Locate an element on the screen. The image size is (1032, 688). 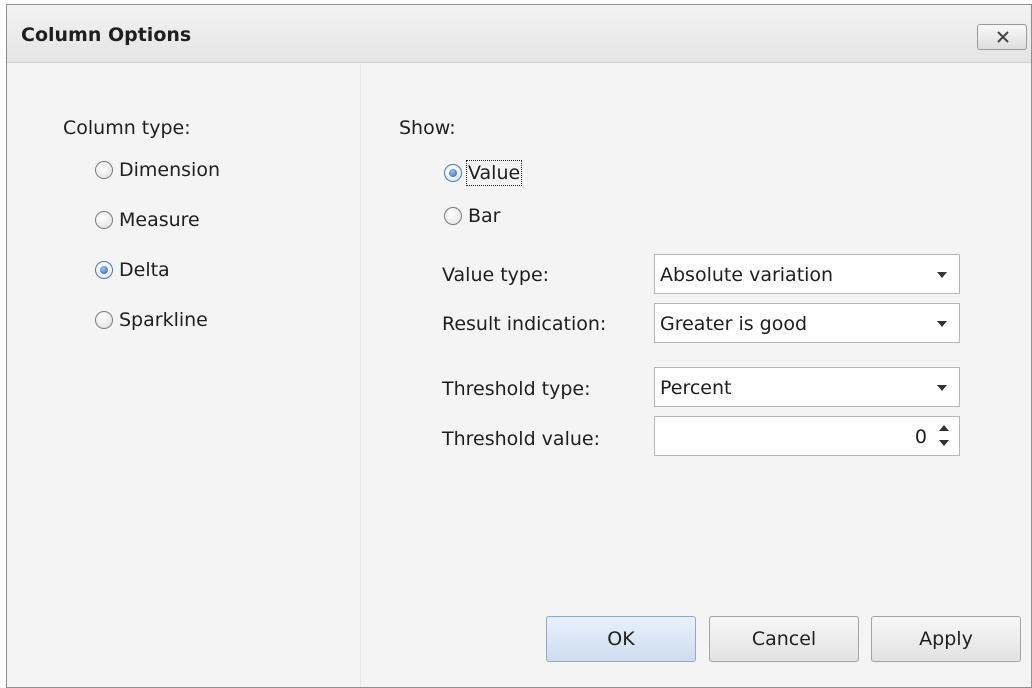
radio-show-bar-circle is located at coordinates (453, 216).